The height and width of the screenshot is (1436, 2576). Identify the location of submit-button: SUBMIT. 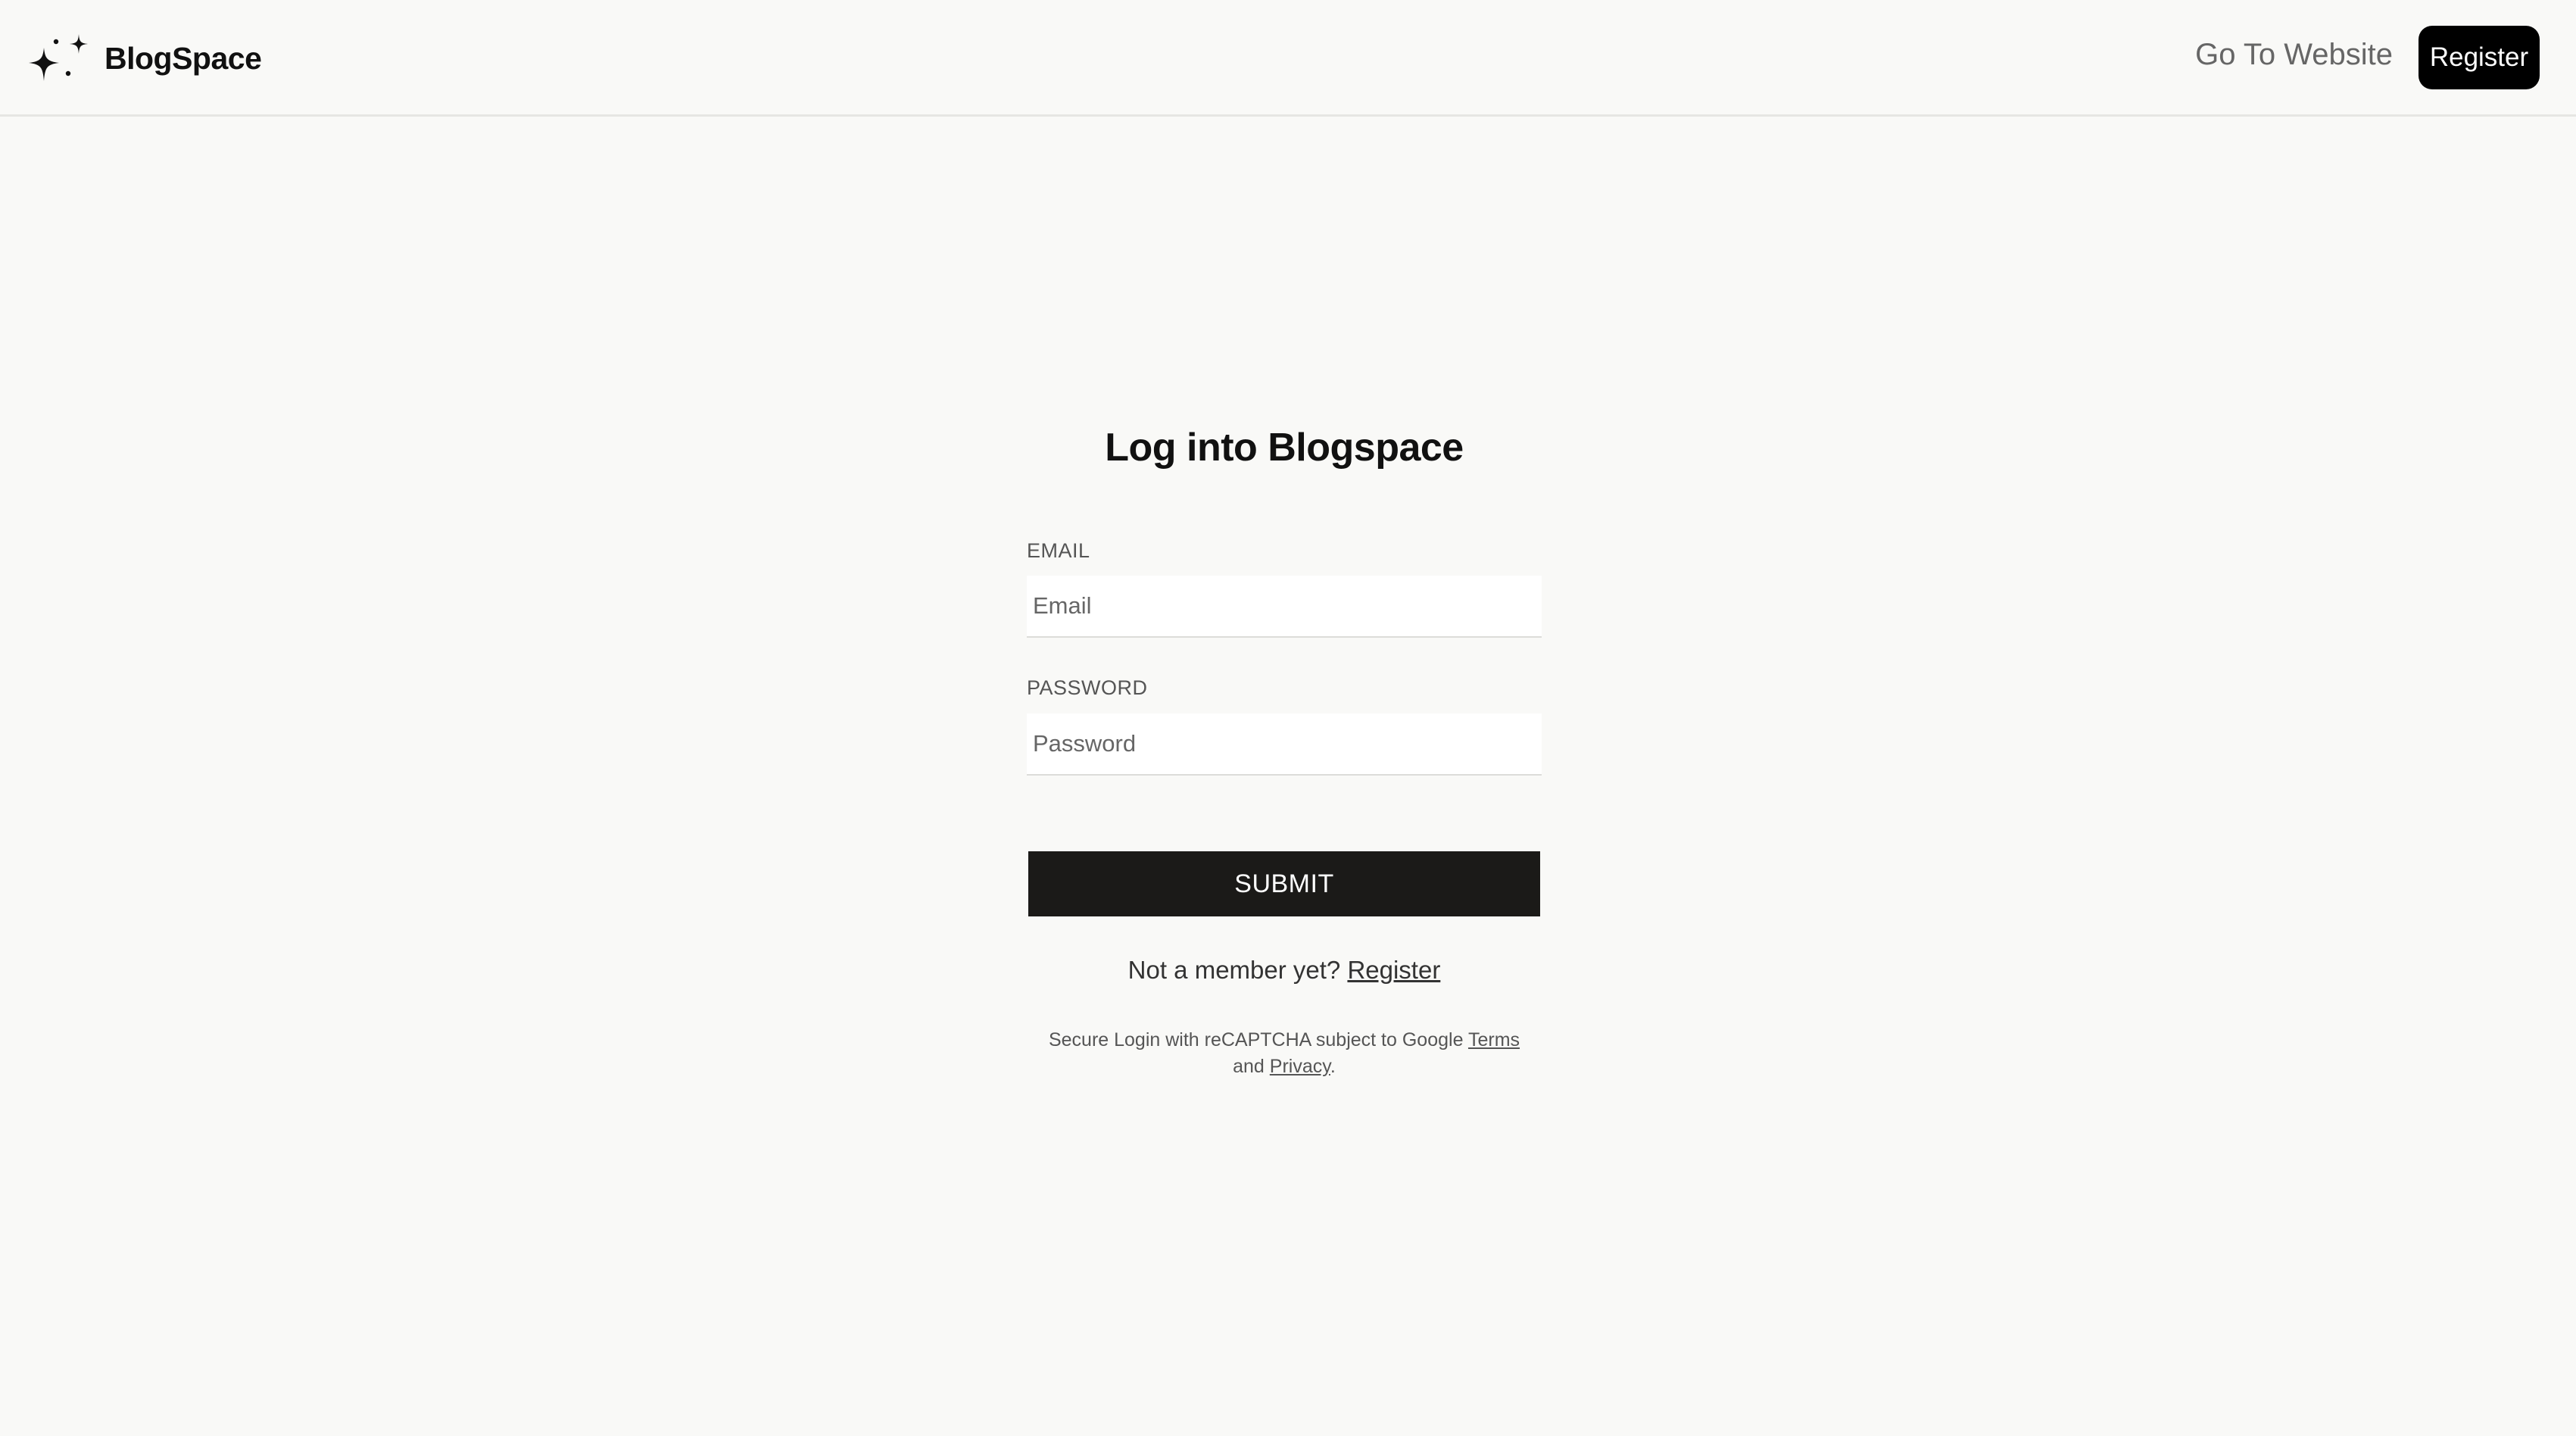
(1284, 883).